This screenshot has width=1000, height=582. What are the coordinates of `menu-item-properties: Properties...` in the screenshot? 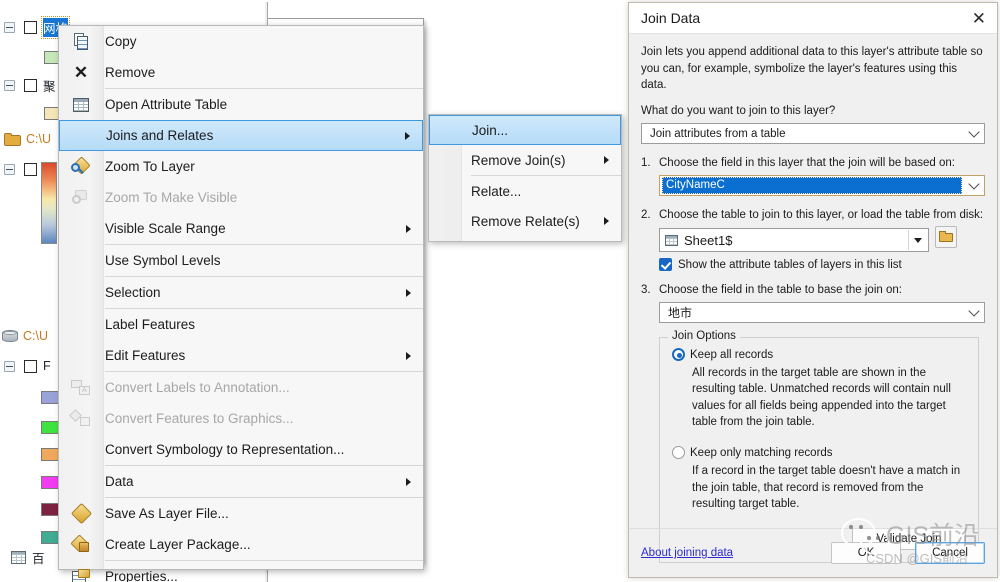 It's located at (241, 571).